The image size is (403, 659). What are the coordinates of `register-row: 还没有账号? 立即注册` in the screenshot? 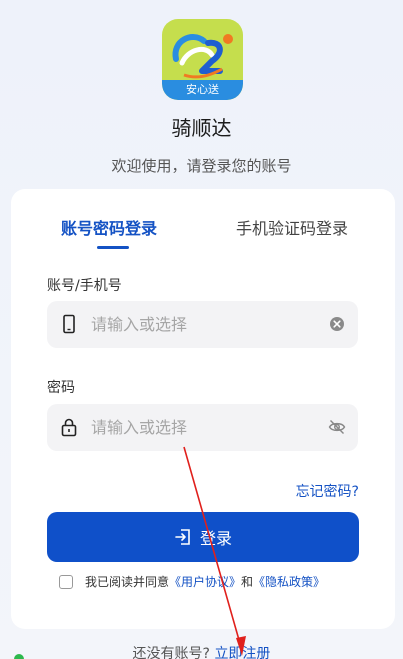 It's located at (201, 651).